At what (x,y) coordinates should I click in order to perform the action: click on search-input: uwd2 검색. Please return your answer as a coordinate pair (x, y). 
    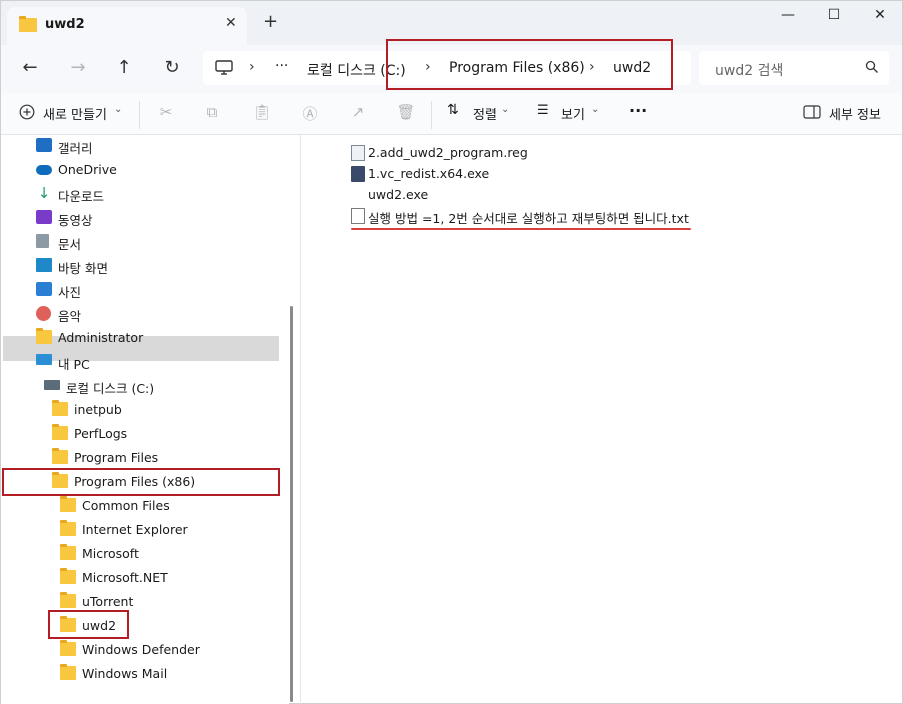
    Looking at the image, I should click on (749, 70).